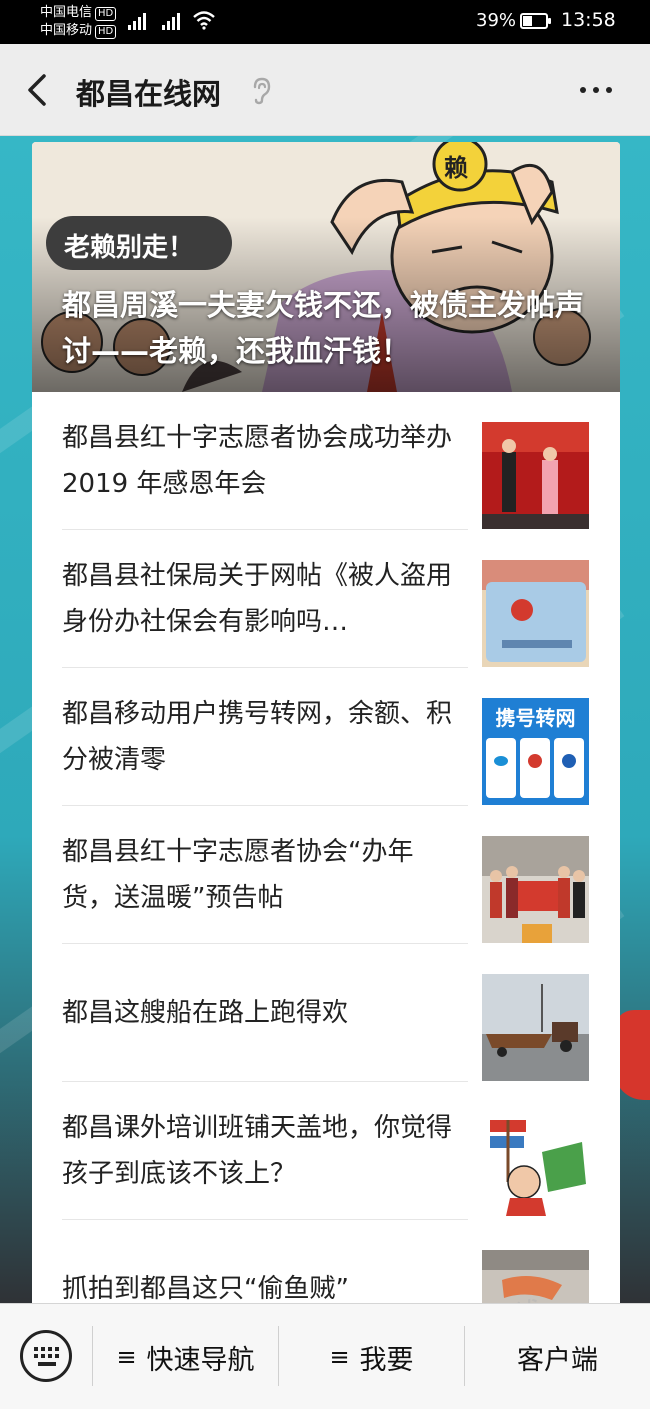 The image size is (650, 1409). What do you see at coordinates (257, 737) in the screenshot?
I see `article-title: 都昌移动用户携号转网，余额、积分被清零` at bounding box center [257, 737].